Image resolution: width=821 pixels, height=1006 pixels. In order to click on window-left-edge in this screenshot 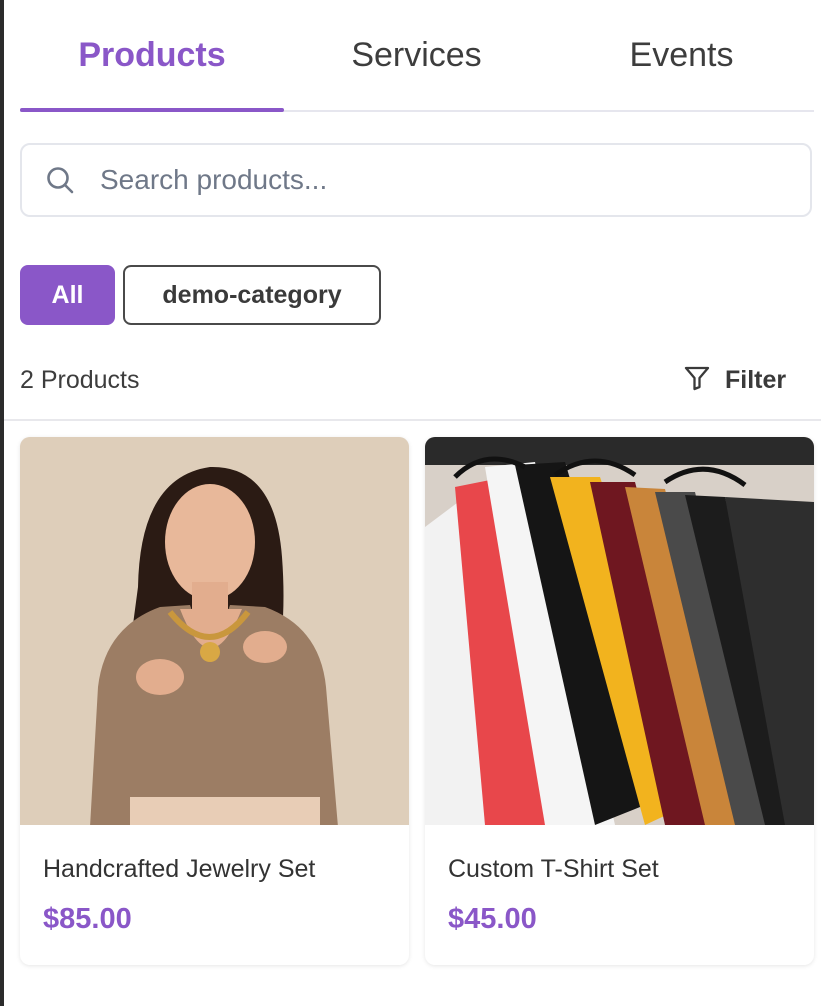, I will do `click(2, 503)`.